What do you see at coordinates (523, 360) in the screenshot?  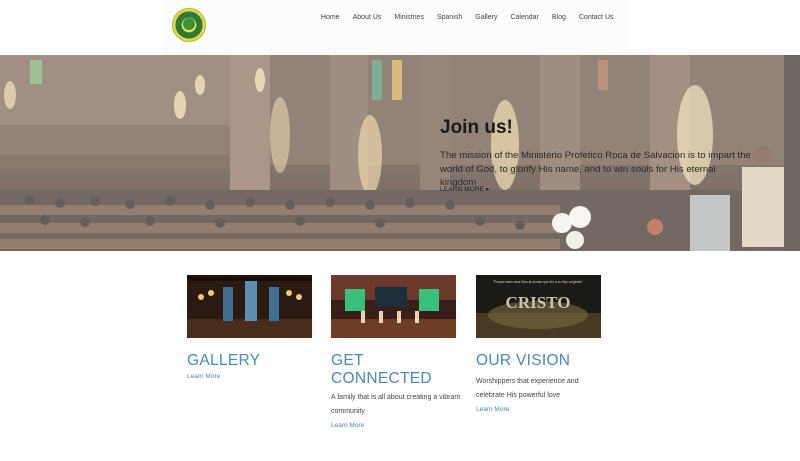 I see `our-vision-title: OUR VISION` at bounding box center [523, 360].